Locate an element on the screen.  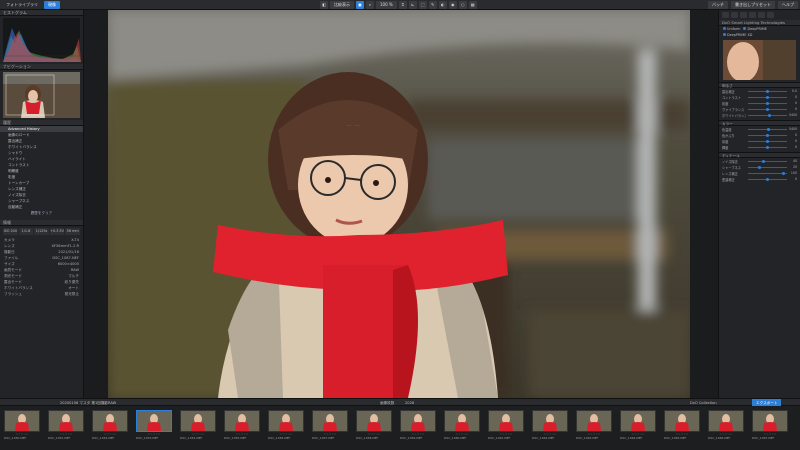
filmstrip-thumbnail: ☆☆☆☆☆ DSC_1059.NEF is located at coordinates (418, 428).